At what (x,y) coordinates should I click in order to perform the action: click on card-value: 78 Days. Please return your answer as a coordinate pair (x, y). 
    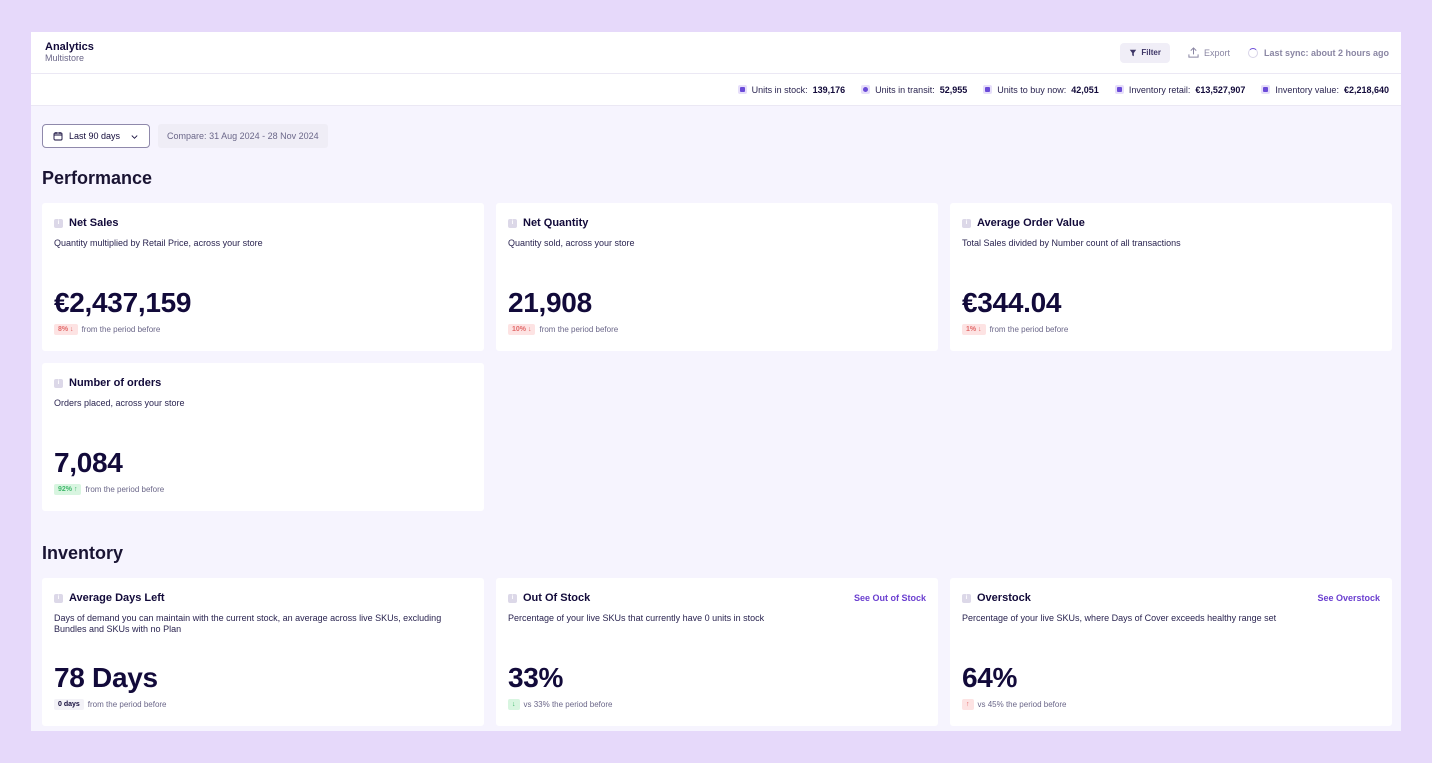
    Looking at the image, I should click on (106, 677).